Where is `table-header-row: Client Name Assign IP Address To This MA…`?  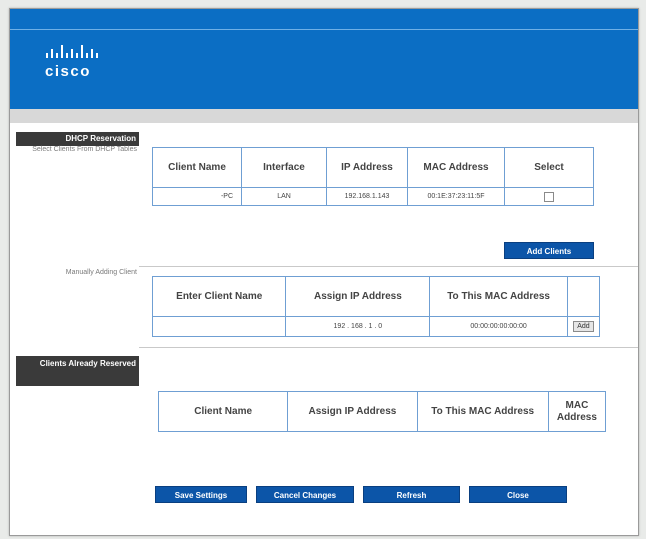 table-header-row: Client Name Assign IP Address To This MA… is located at coordinates (382, 411).